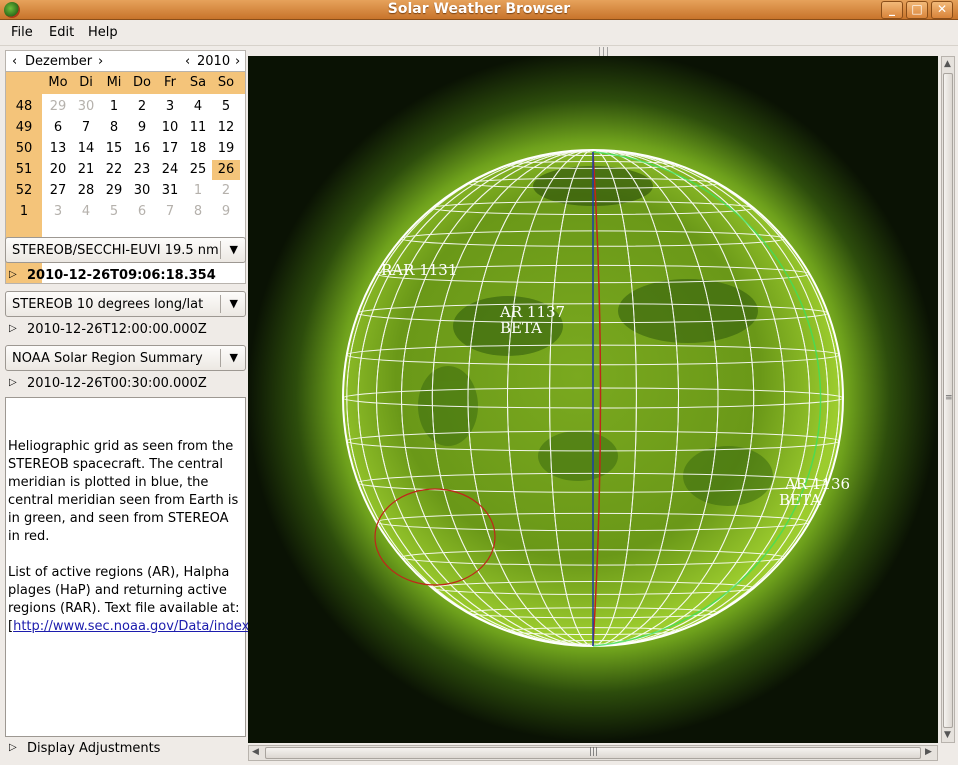  Describe the element at coordinates (58, 82) in the screenshot. I see `weekday-header-cell: Mo` at that location.